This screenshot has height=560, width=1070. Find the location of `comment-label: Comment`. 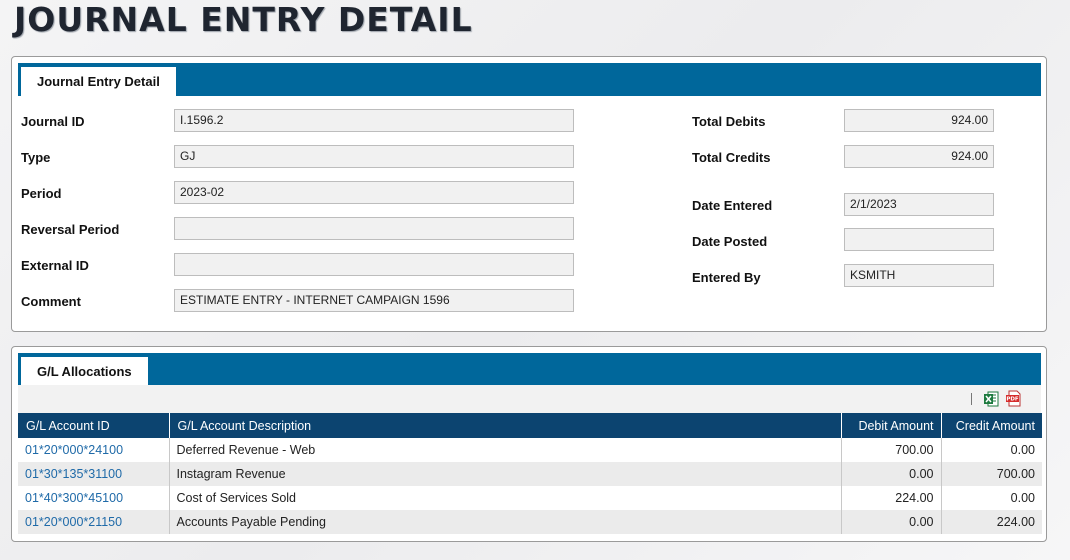

comment-label: Comment is located at coordinates (51, 301).